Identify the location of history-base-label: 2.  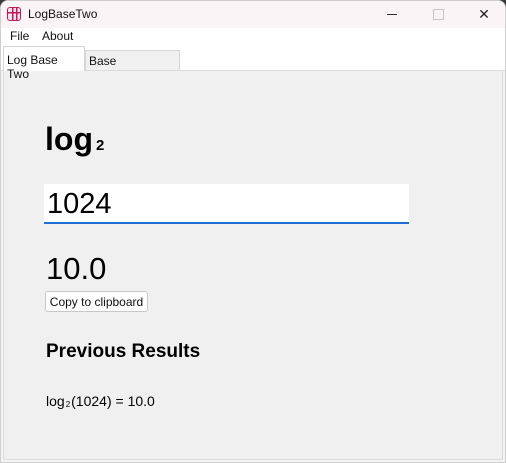
(68, 404).